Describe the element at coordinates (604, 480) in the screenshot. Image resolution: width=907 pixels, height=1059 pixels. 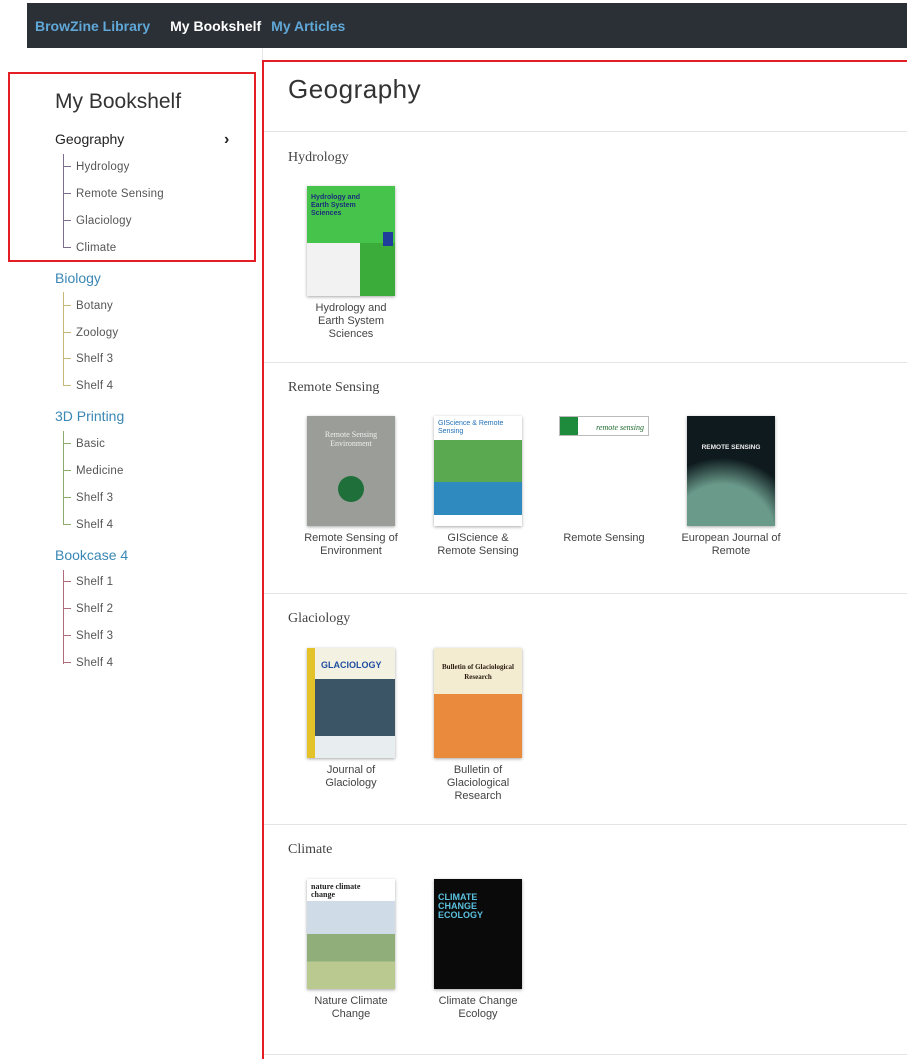
I see `journal-card: remote sensing Remote Sensing` at that location.